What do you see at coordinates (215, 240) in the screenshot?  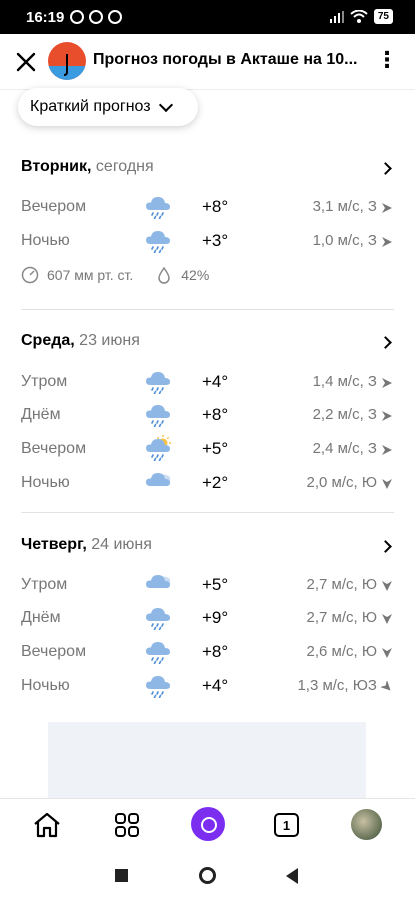 I see `temperature: +3°` at bounding box center [215, 240].